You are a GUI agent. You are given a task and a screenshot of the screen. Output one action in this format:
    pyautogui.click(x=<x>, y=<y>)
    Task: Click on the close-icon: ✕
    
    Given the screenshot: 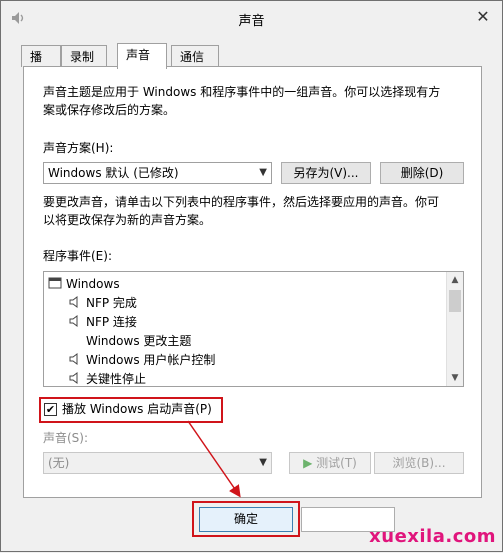 What is the action you would take?
    pyautogui.click(x=483, y=16)
    